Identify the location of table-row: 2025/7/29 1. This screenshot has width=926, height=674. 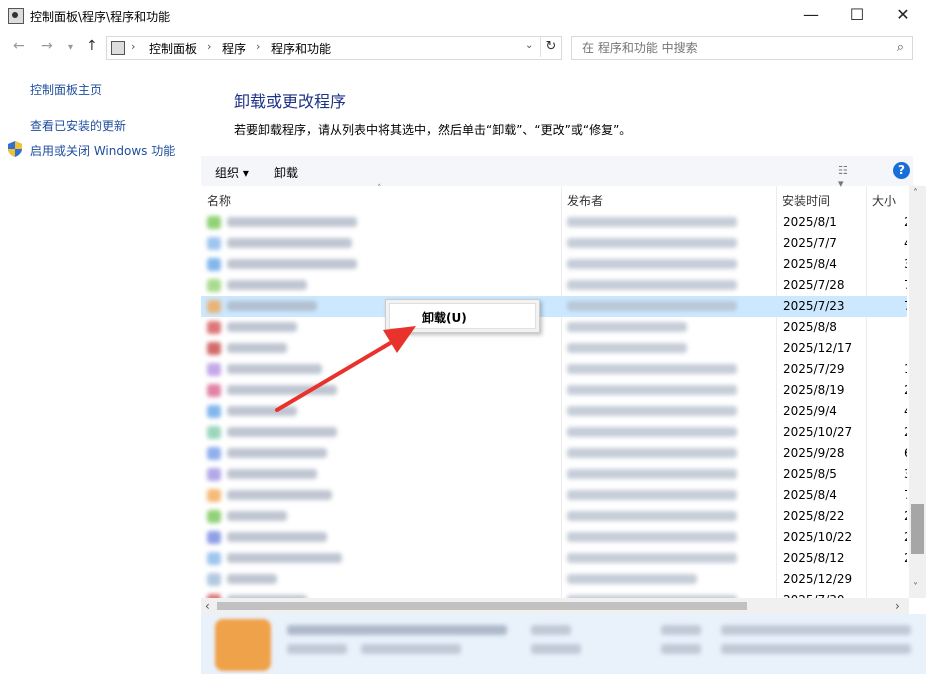
(554, 369).